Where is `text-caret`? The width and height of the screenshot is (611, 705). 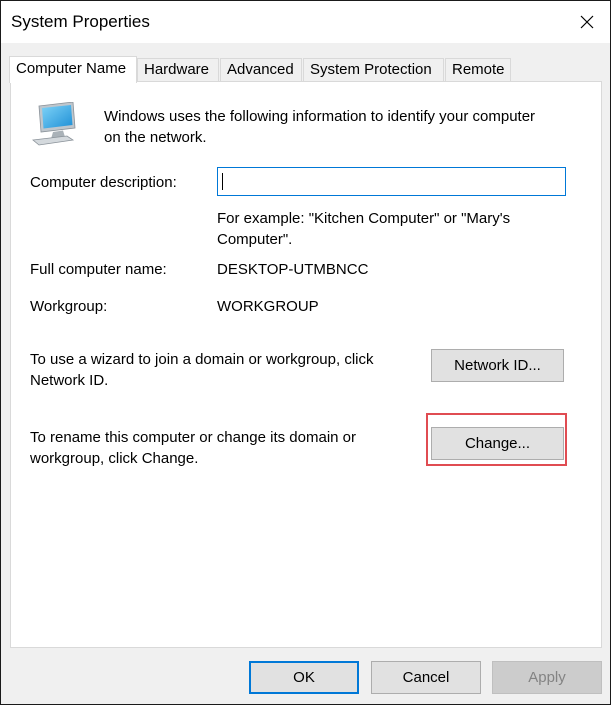 text-caret is located at coordinates (222, 181).